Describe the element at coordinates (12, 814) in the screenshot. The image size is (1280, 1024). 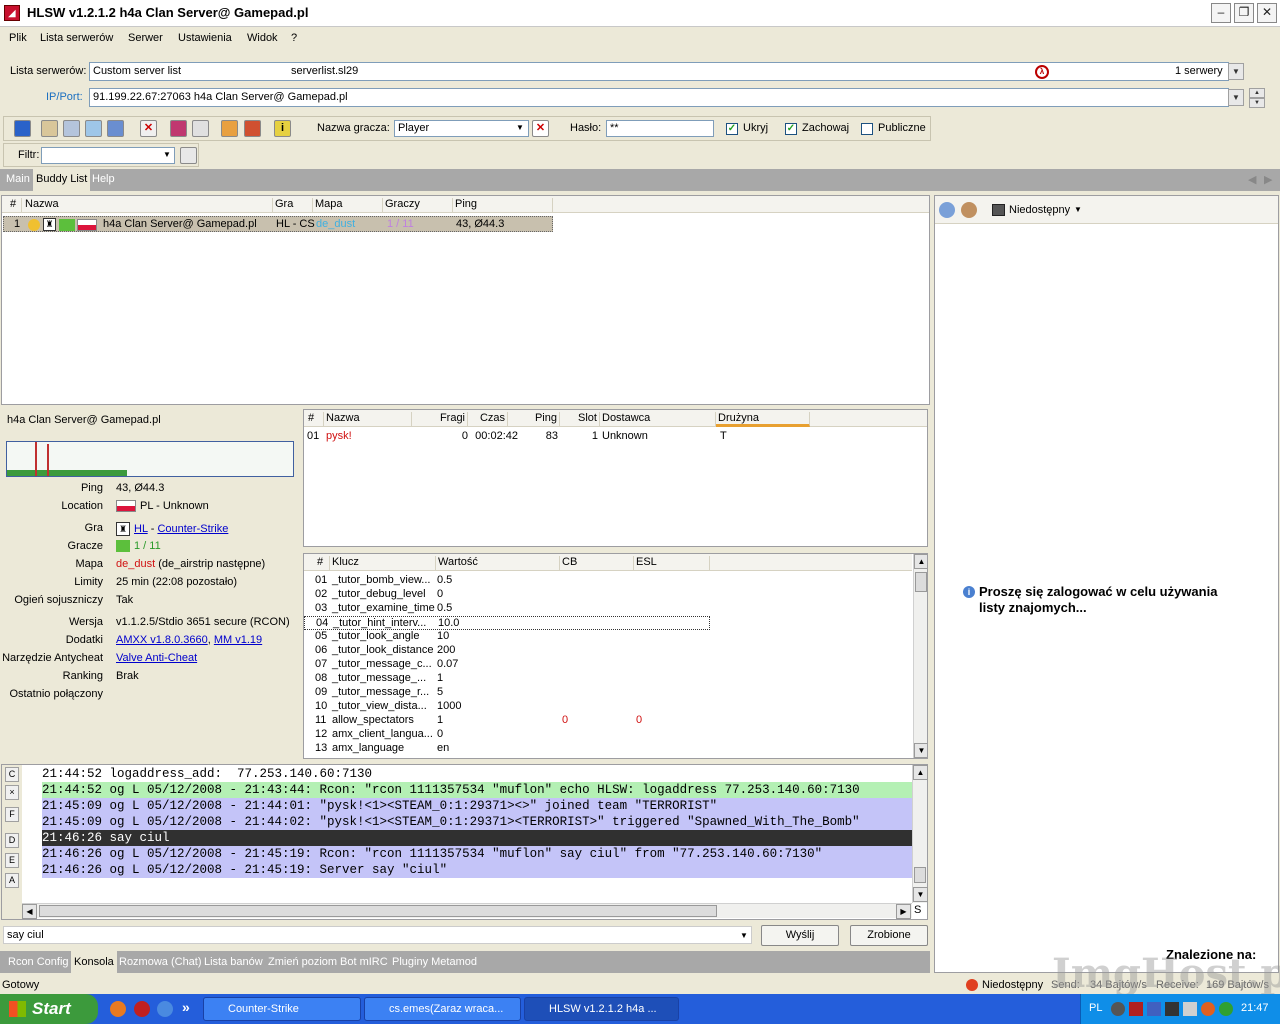
I see `console-side-button: F` at that location.